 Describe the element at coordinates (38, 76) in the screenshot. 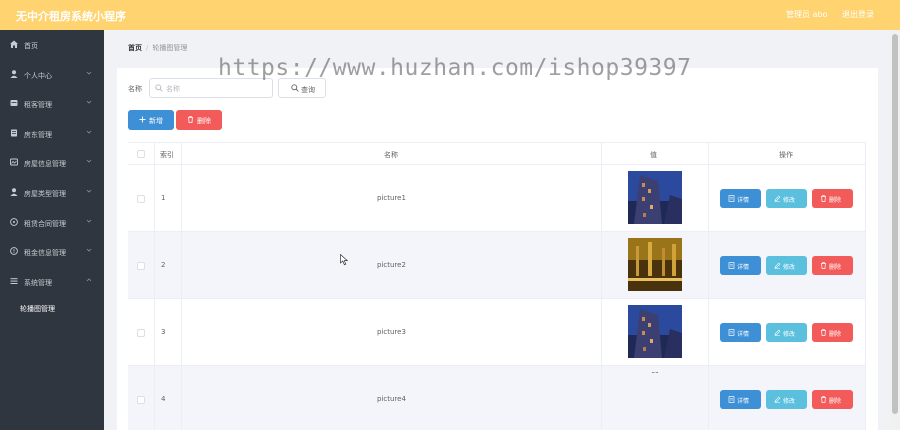

I see `sidebar-item-label: 个人中心` at that location.